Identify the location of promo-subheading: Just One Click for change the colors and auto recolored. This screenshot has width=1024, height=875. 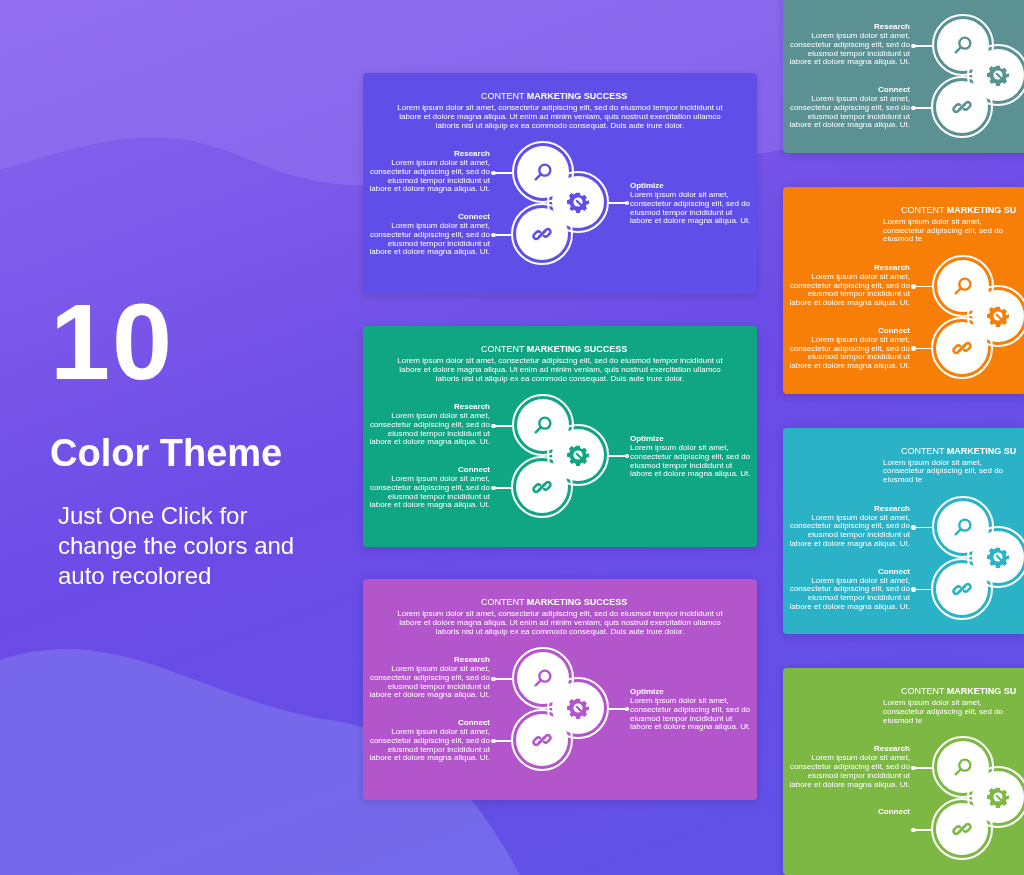
(177, 546).